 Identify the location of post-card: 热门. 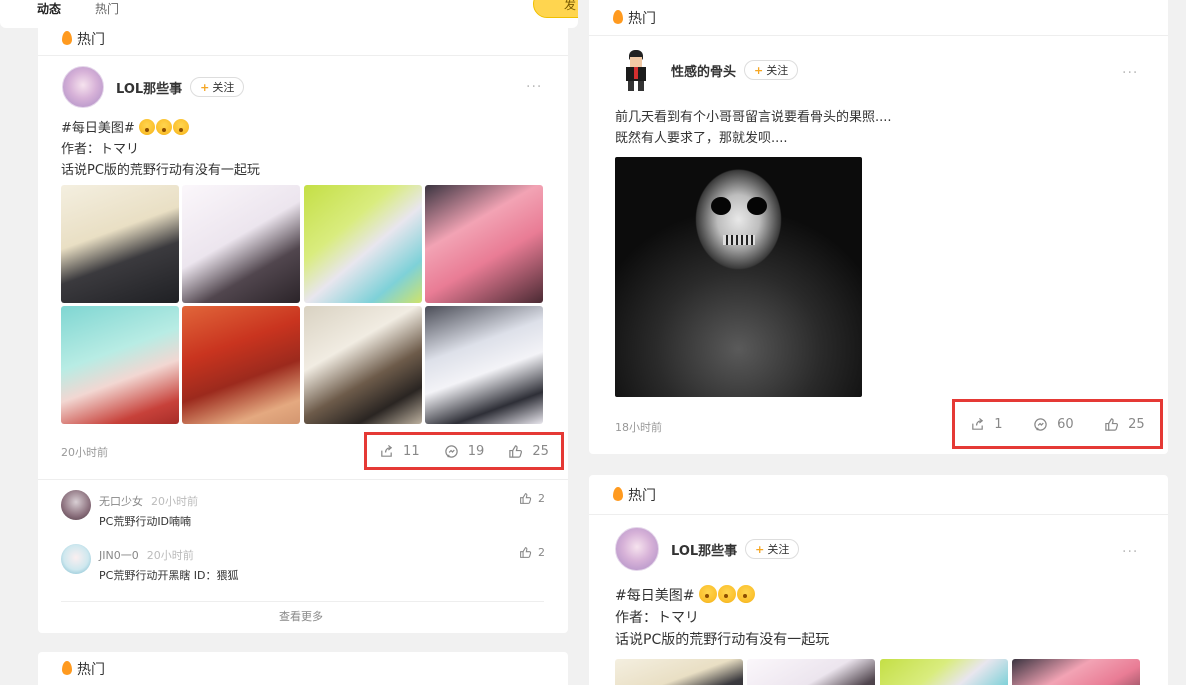
(303, 668).